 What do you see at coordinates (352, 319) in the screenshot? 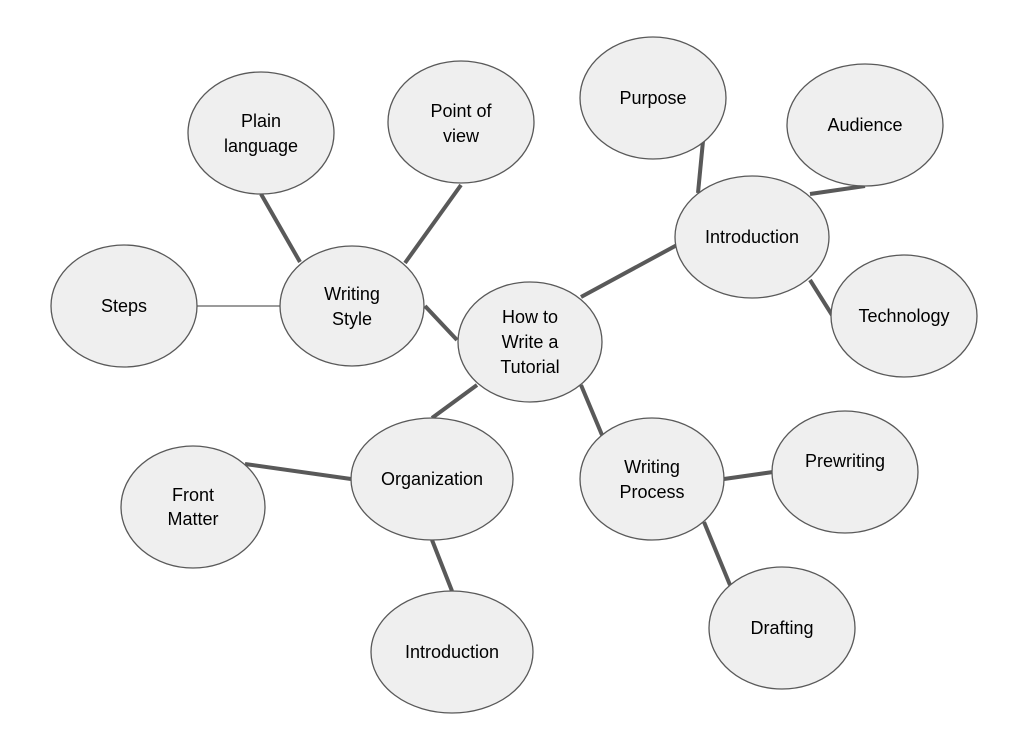
I see `node-label-line: Style` at bounding box center [352, 319].